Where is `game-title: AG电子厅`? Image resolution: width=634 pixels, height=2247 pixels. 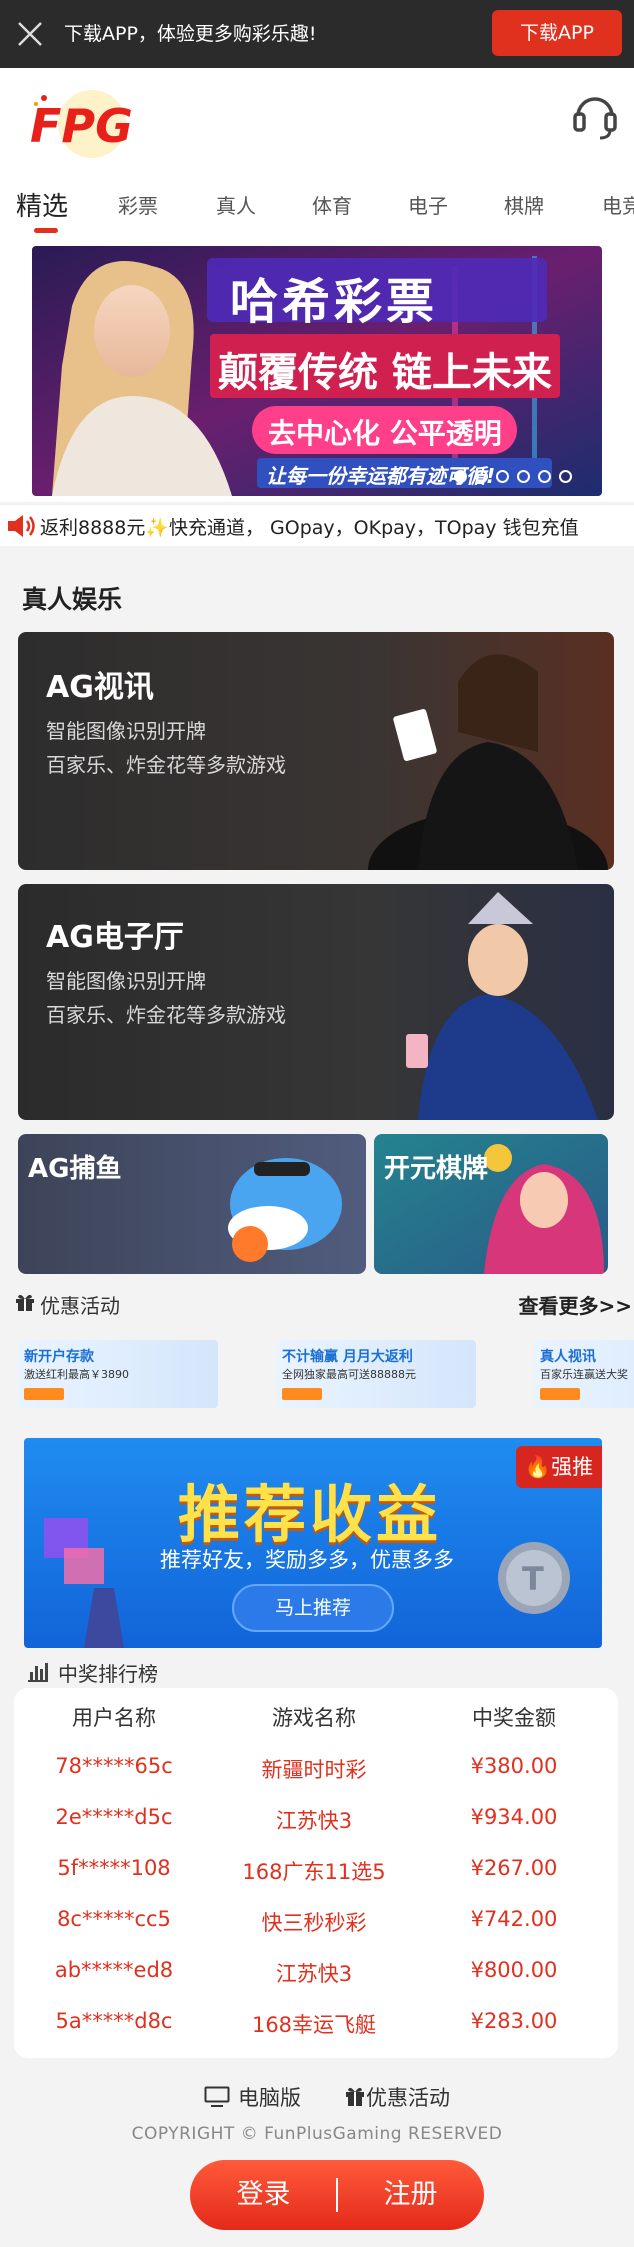
game-title: AG电子厅 is located at coordinates (115, 937).